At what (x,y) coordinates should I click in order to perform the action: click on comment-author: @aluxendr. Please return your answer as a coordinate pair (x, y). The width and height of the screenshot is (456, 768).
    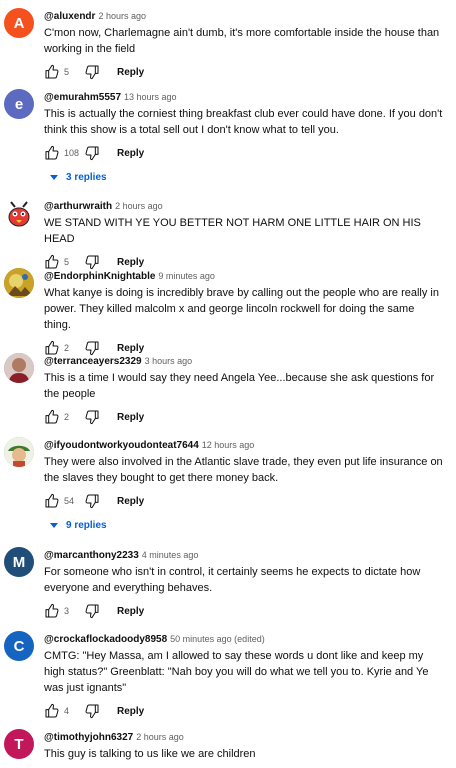
    Looking at the image, I should click on (69, 16).